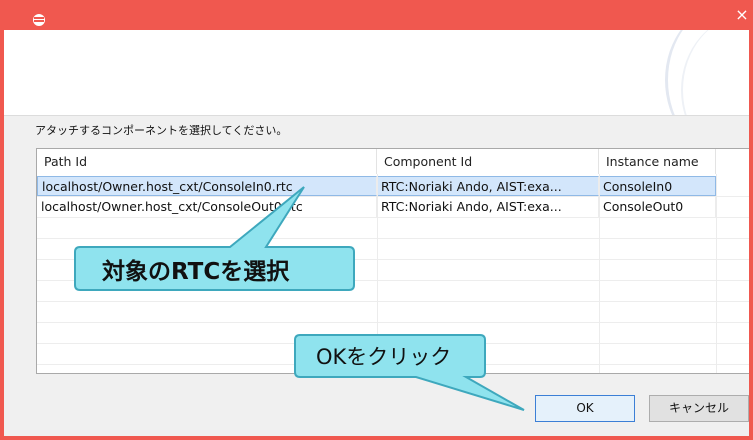 Image resolution: width=753 pixels, height=440 pixels. I want to click on callout-click-ok-text: OKをクリック, so click(384, 357).